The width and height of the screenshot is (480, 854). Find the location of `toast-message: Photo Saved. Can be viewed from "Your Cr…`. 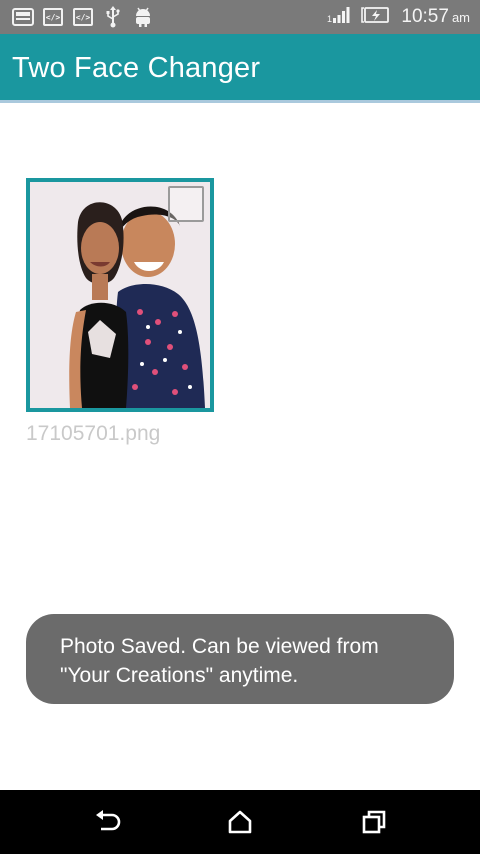

toast-message: Photo Saved. Can be viewed from "Your Cr… is located at coordinates (240, 659).